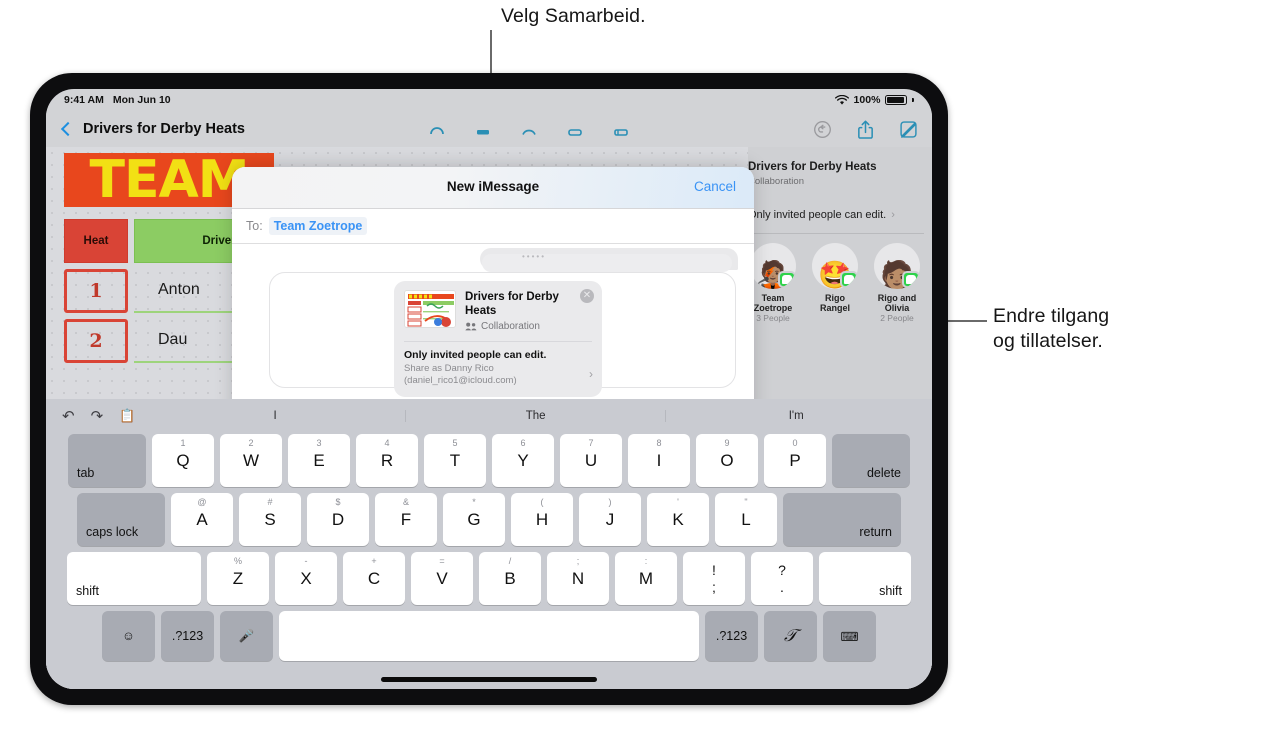 This screenshot has height=747, width=1261. I want to click on people-icon, so click(471, 326).